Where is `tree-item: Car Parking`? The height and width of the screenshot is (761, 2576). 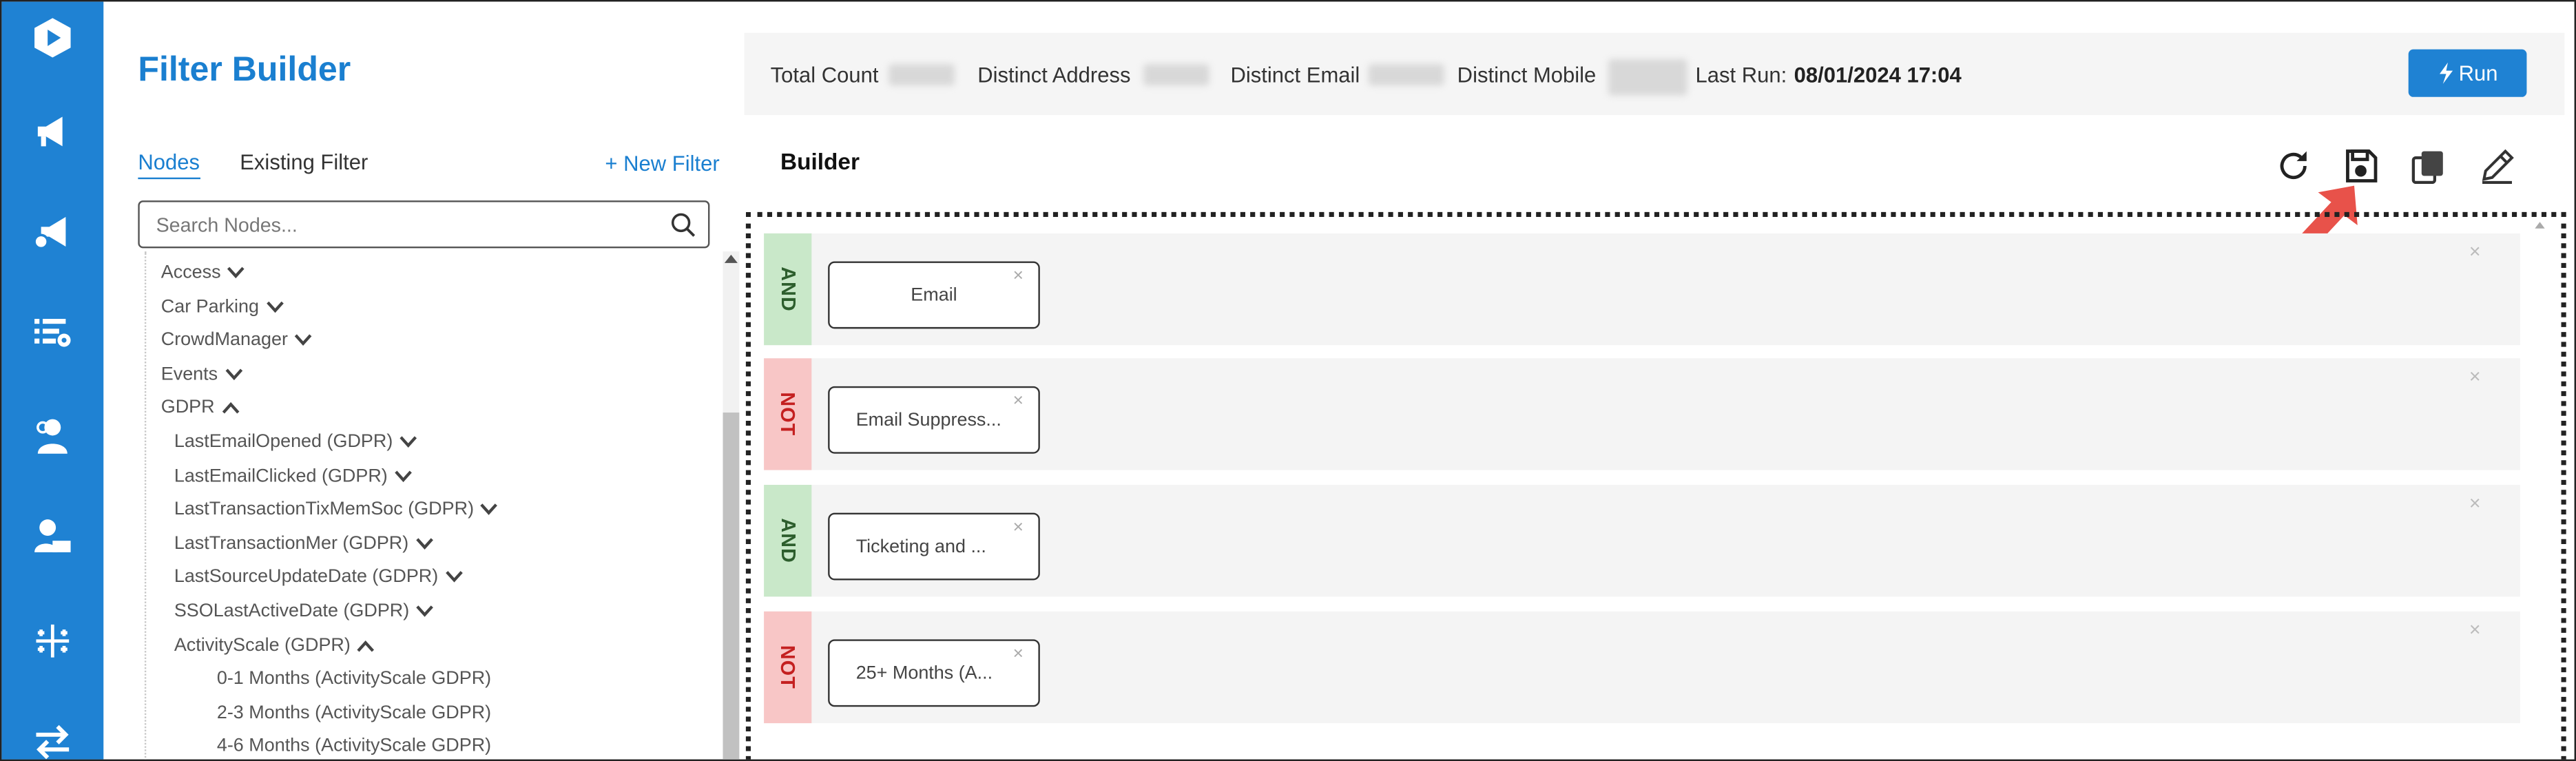
tree-item: Car Parking is located at coordinates (222, 307).